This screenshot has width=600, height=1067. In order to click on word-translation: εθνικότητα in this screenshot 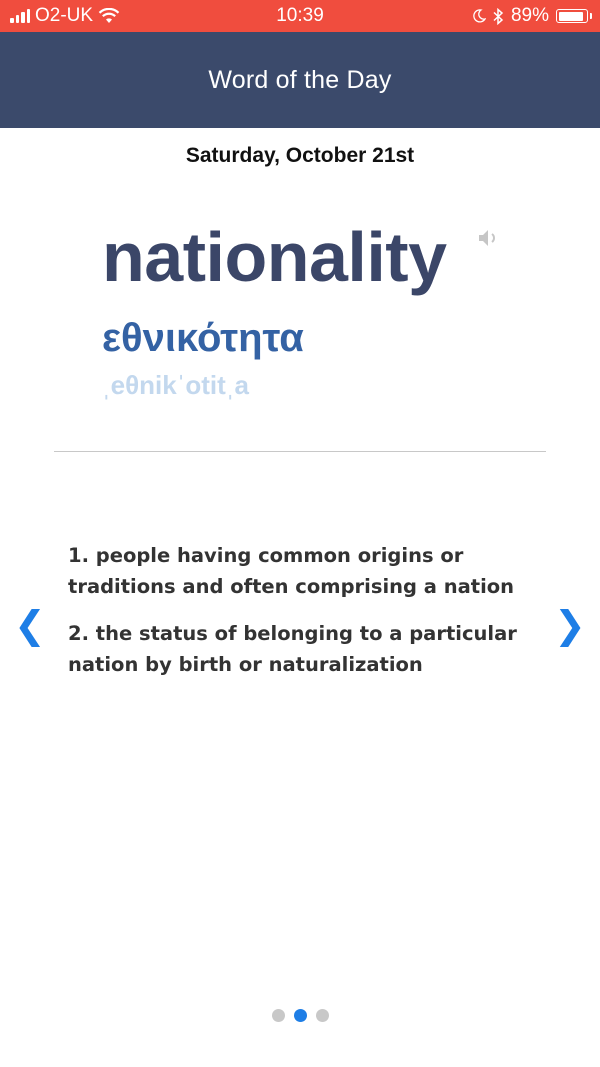, I will do `click(203, 338)`.